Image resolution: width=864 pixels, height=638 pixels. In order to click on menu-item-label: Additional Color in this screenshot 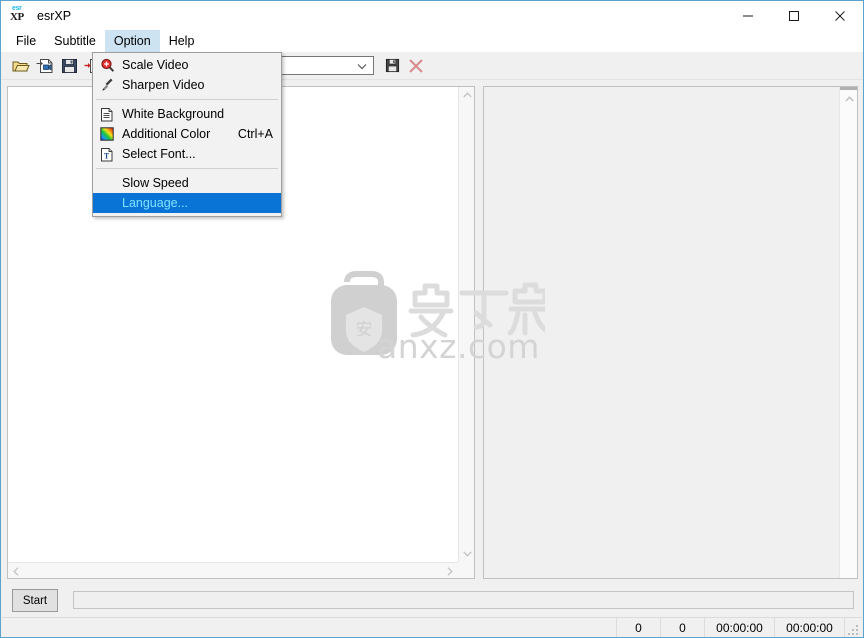, I will do `click(166, 134)`.